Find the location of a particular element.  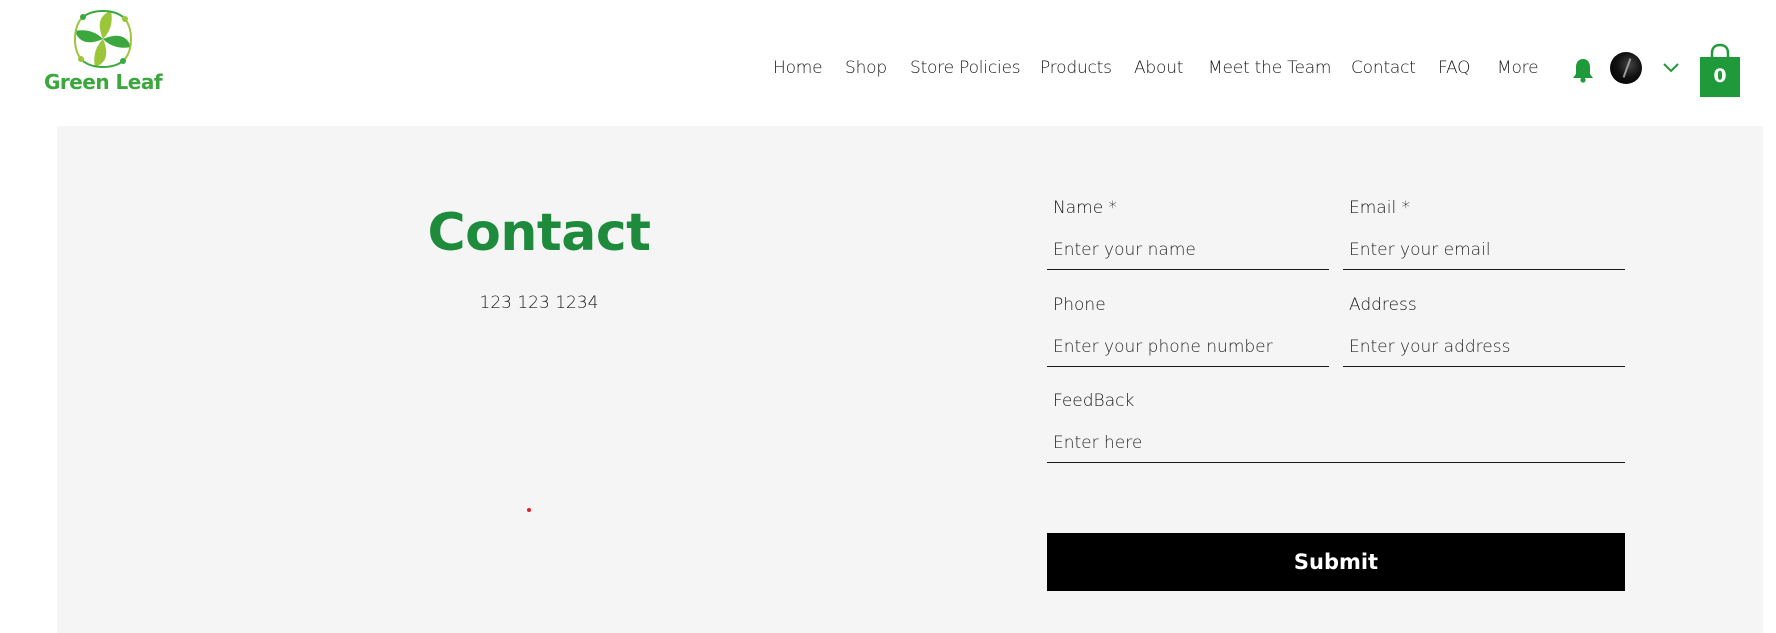

address-field-group: Address is located at coordinates (1484, 335).